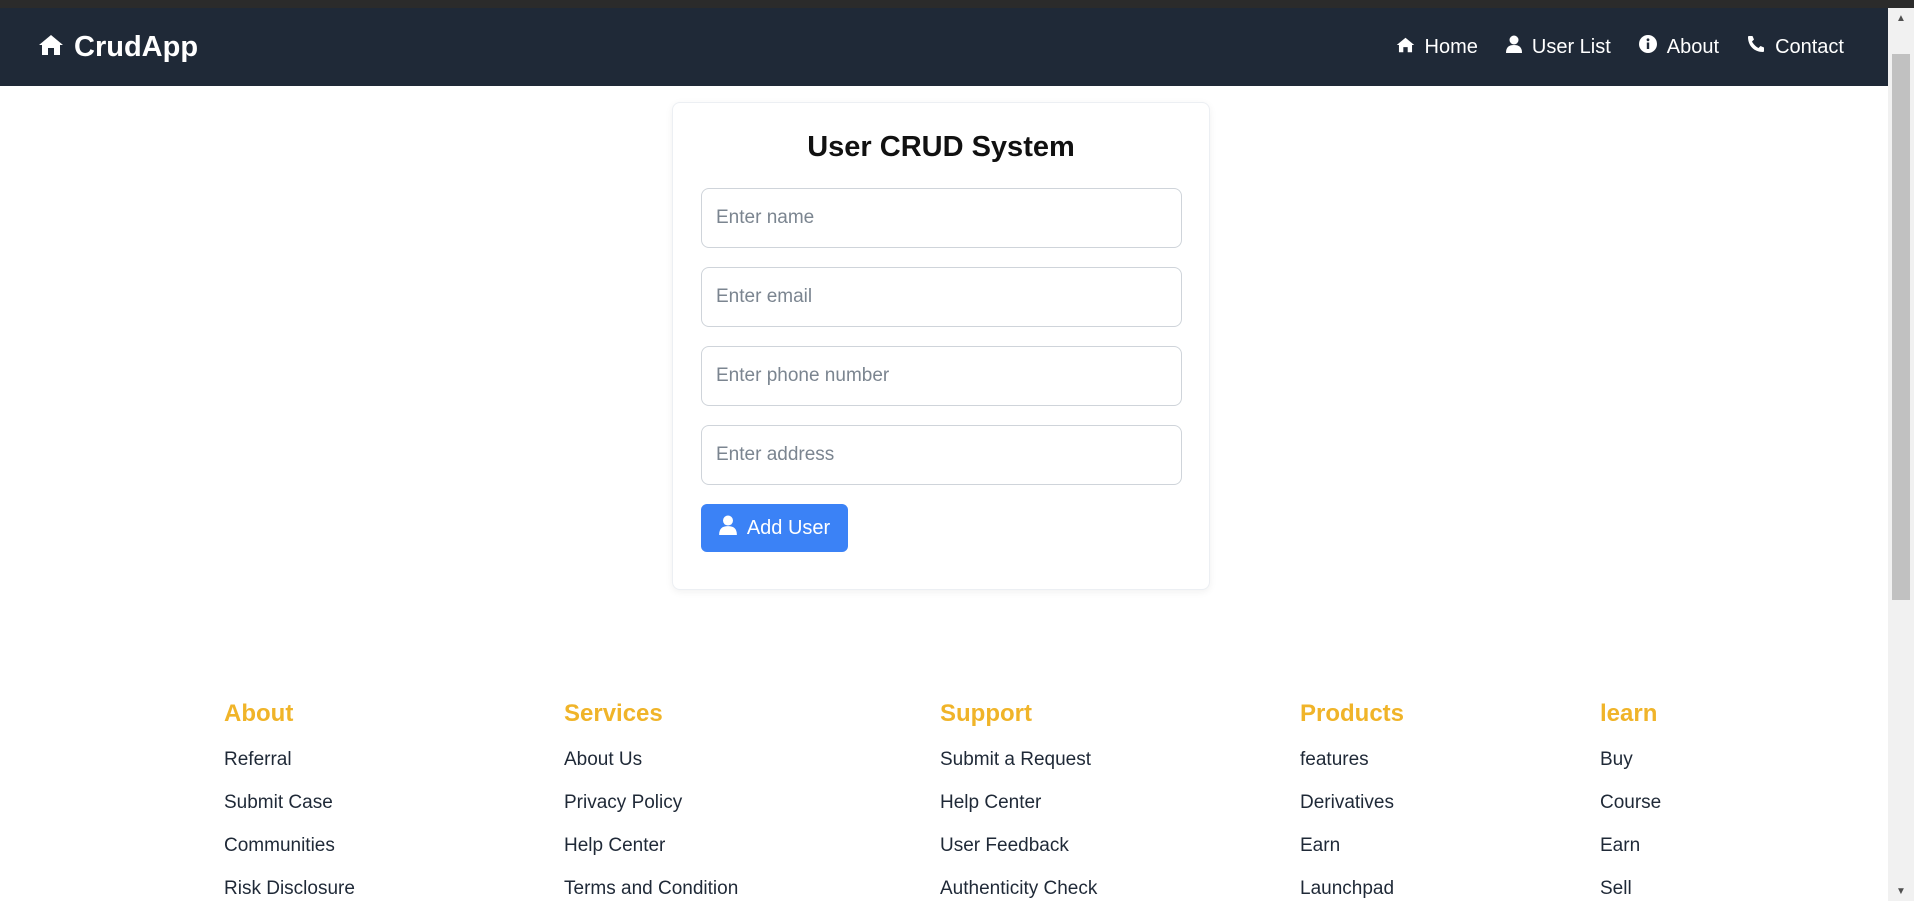 This screenshot has height=922, width=1914. I want to click on nav-home: Home, so click(1437, 47).